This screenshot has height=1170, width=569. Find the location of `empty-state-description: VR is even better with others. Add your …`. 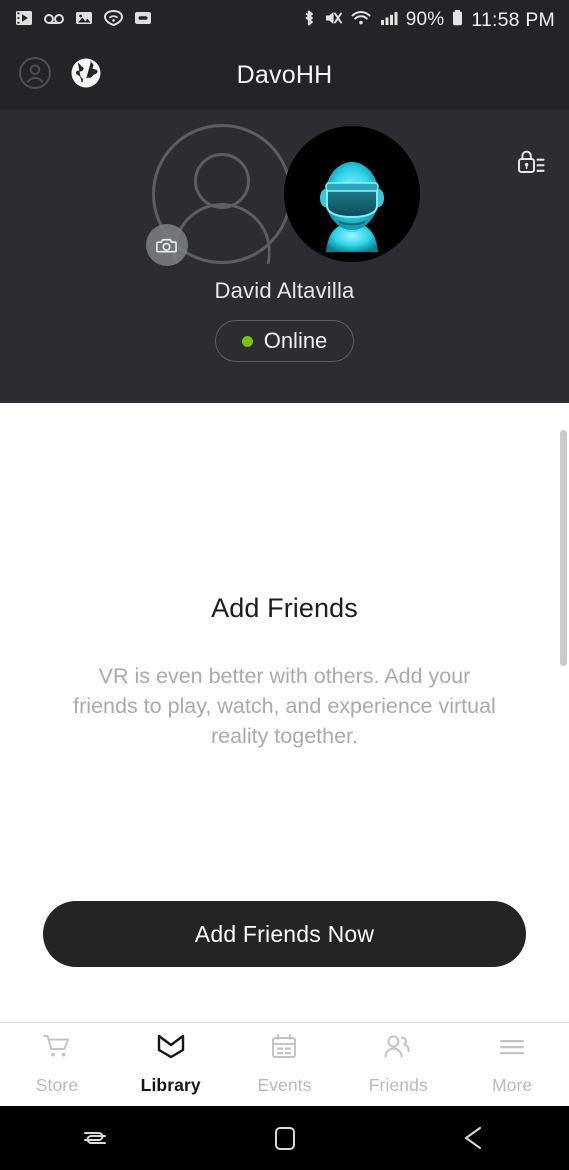

empty-state-description: VR is even better with others. Add your … is located at coordinates (284, 706).